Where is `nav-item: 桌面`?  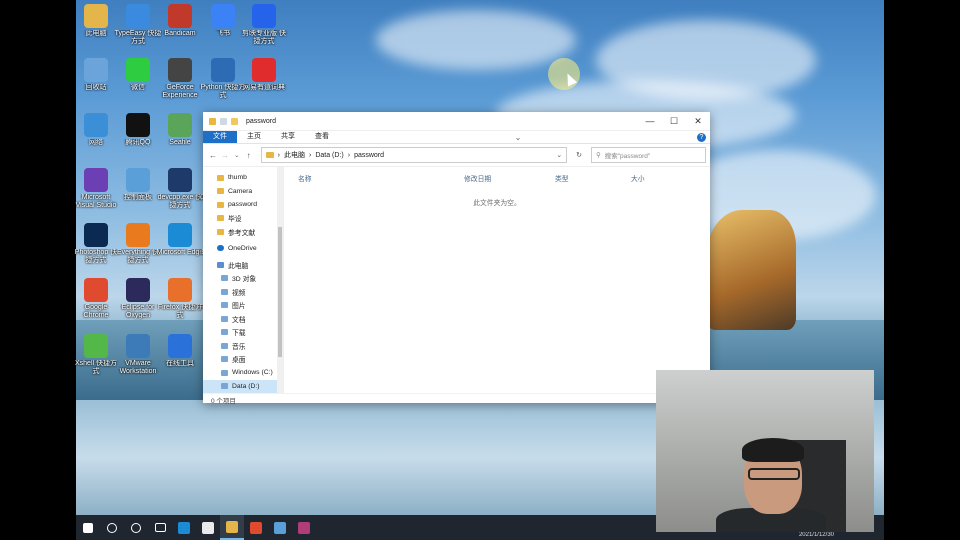 nav-item: 桌面 is located at coordinates (243, 360).